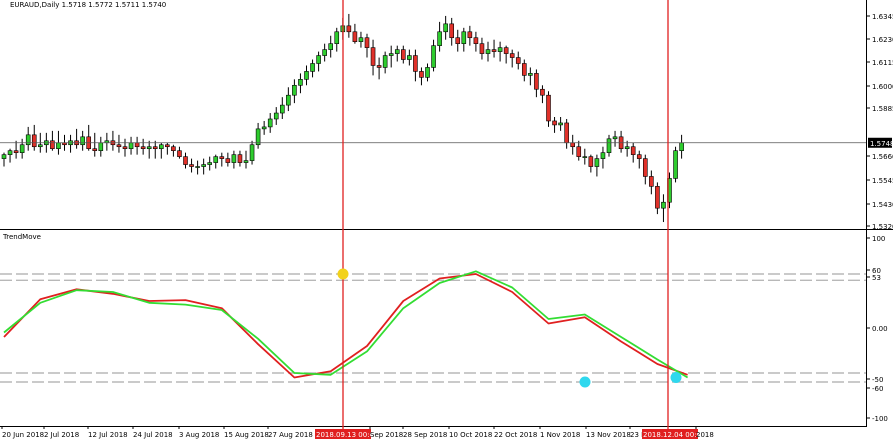 The width and height of the screenshot is (893, 446). Describe the element at coordinates (876, 278) in the screenshot. I see `indicator-tick-label: 53` at that location.